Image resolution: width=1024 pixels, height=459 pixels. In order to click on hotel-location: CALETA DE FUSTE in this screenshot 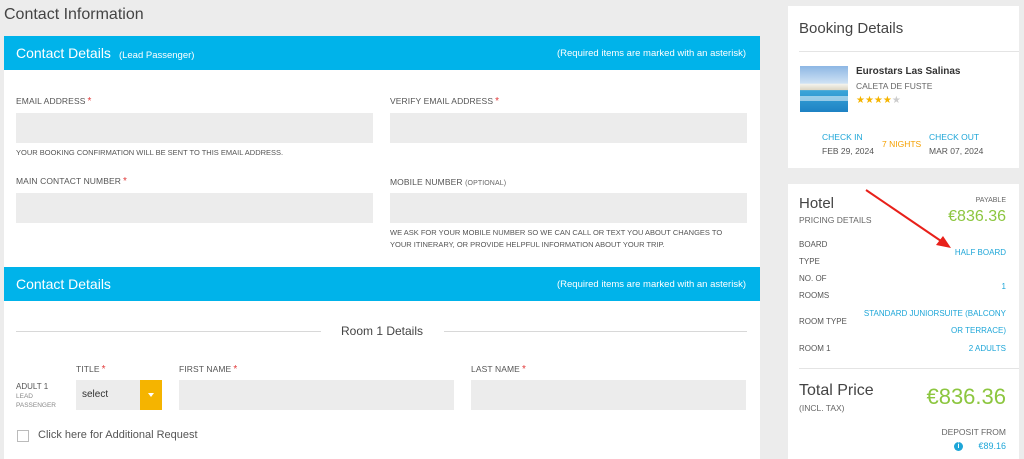, I will do `click(894, 86)`.